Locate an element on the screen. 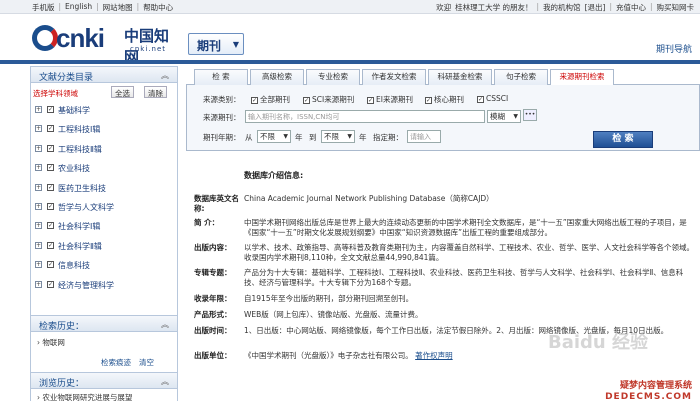  subject-item: + ✓ 社会科学Ⅱ辑 is located at coordinates (104, 246).